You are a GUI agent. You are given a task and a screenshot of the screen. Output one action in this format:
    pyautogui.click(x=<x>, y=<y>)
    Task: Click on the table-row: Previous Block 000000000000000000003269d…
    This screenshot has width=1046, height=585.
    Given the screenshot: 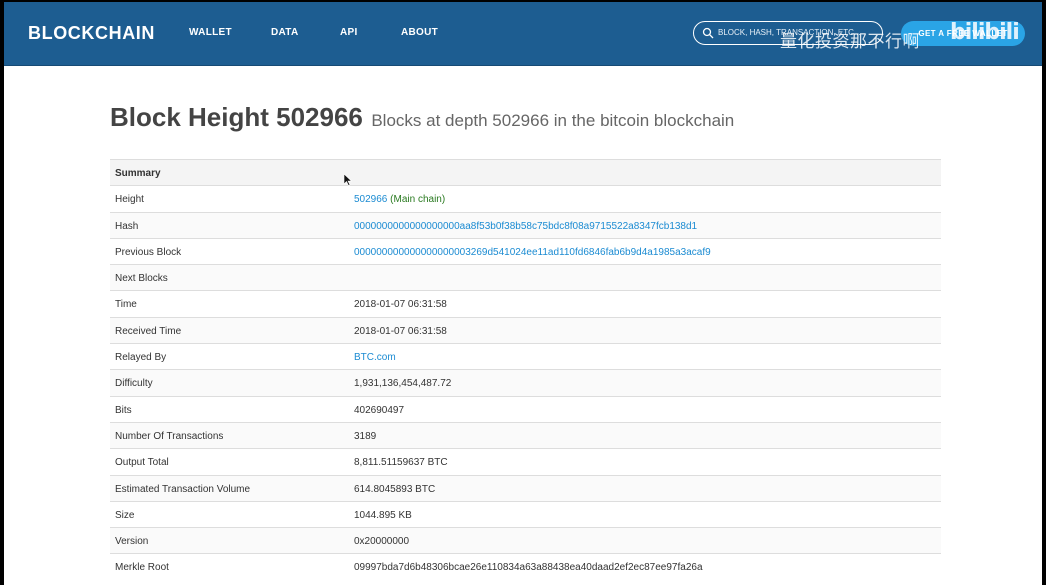 What is the action you would take?
    pyautogui.click(x=525, y=250)
    